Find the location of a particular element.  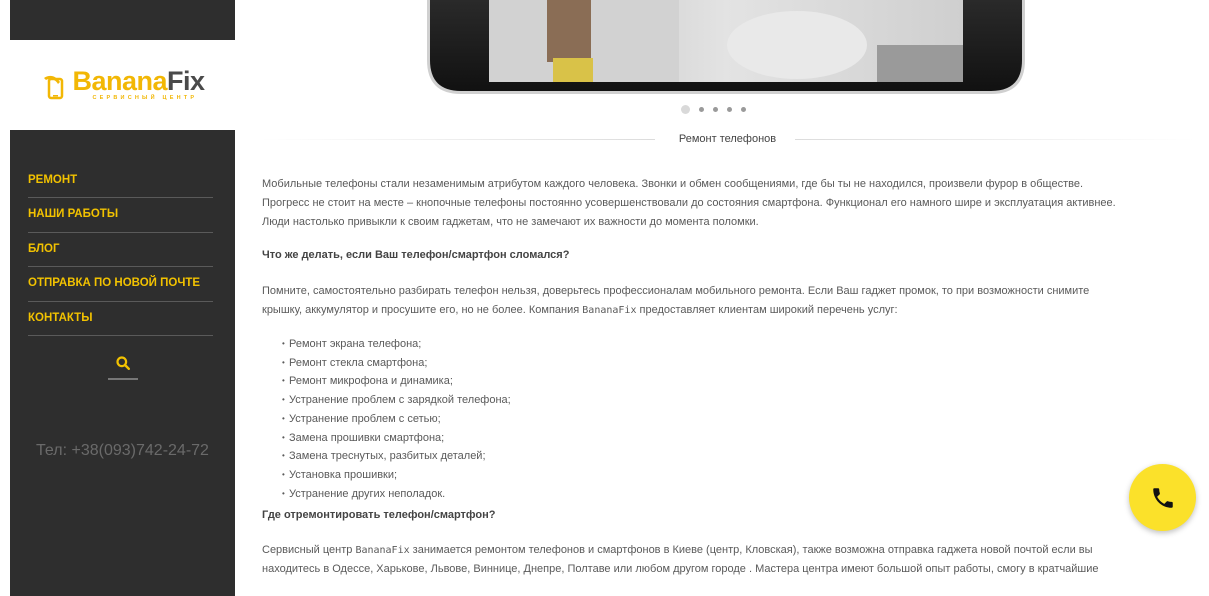

list-item: Ремонт микрофона и динамика; is located at coordinates (737, 381).